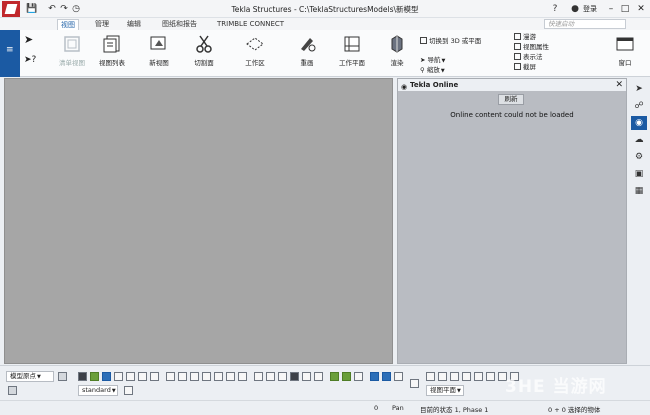 This screenshot has width=650, height=415. I want to click on login-link: 登录, so click(590, 9).